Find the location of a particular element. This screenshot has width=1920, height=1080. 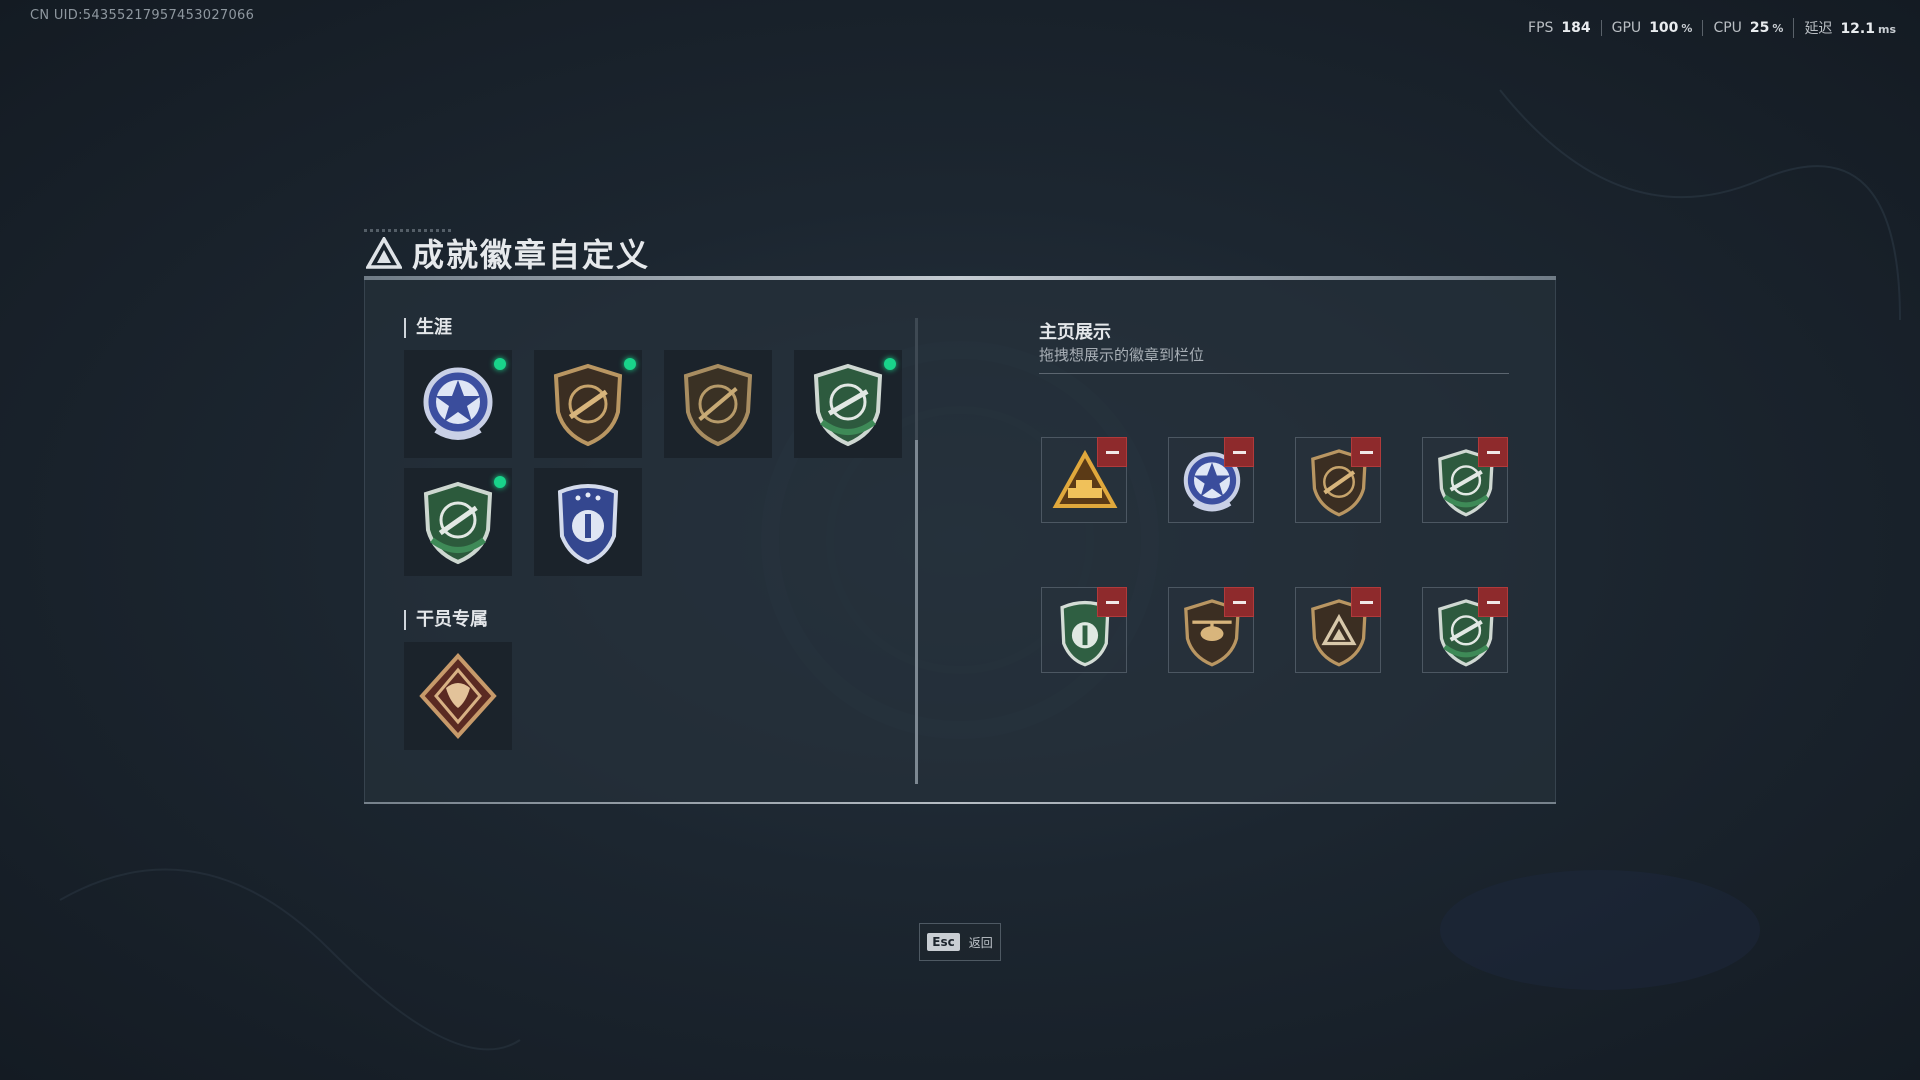

bronze-sniper-shield-icon is located at coordinates (718, 405).